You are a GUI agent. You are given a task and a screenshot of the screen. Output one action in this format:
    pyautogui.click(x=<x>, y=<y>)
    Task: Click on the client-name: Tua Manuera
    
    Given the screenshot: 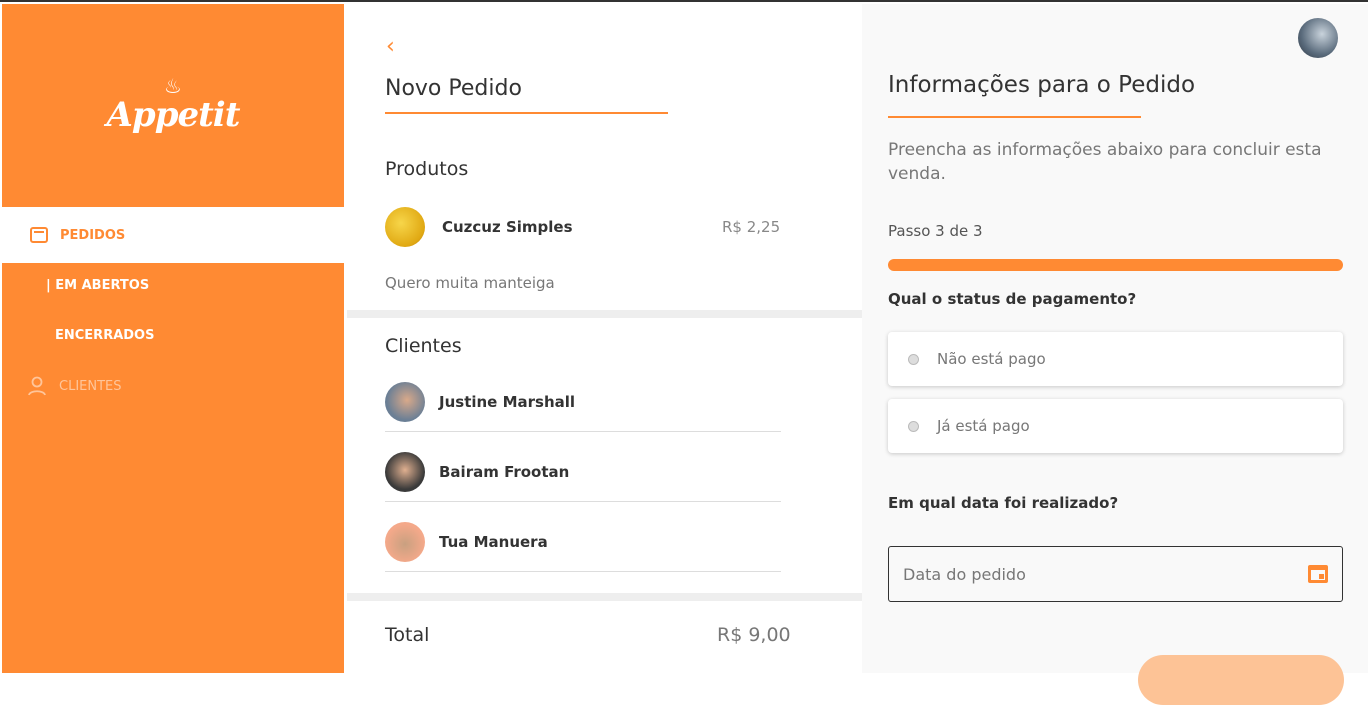 What is the action you would take?
    pyautogui.click(x=493, y=541)
    